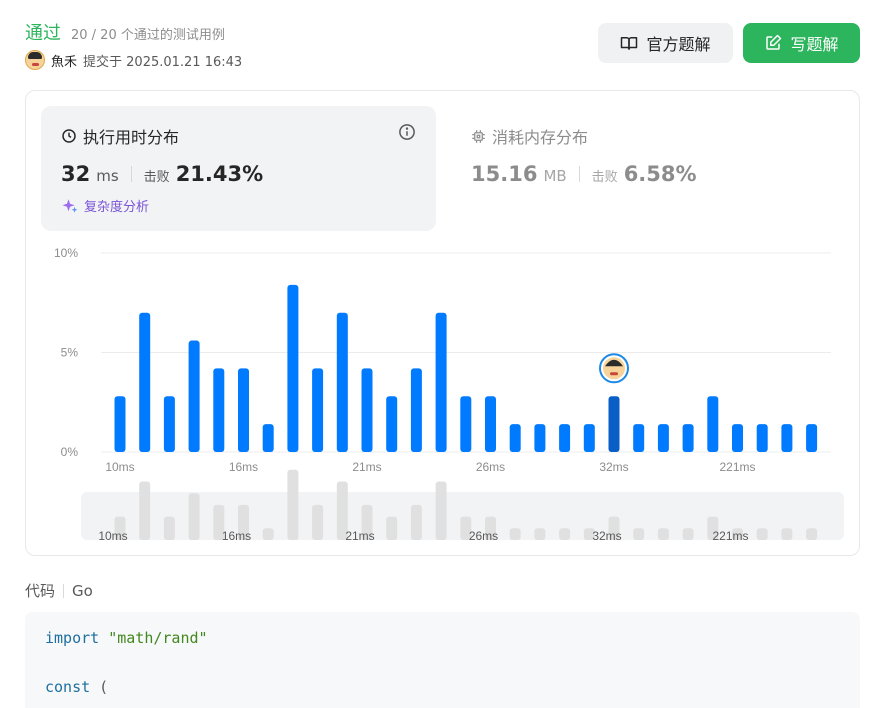  I want to click on overview-tick-label: 10ms, so click(112, 536).